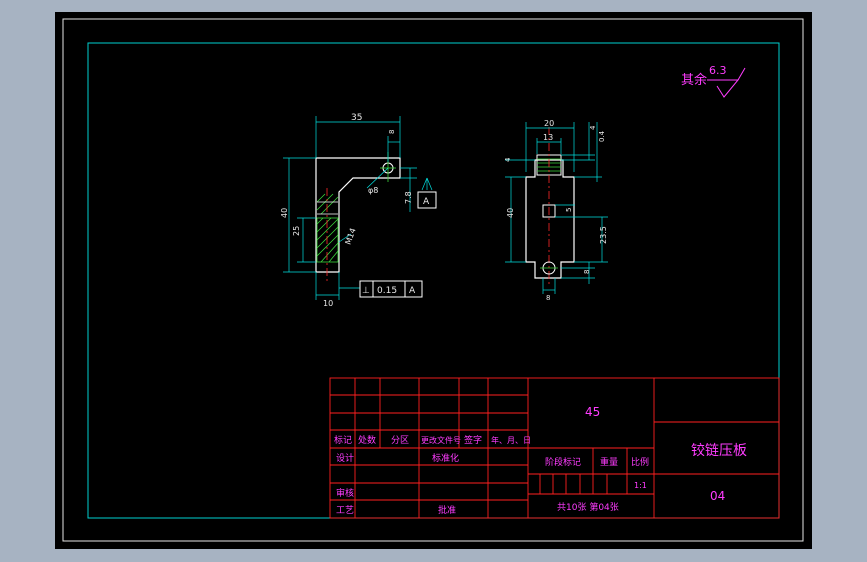 The width and height of the screenshot is (867, 562). Describe the element at coordinates (602, 136) in the screenshot. I see `side-dim-chamfer: 0.4` at that location.